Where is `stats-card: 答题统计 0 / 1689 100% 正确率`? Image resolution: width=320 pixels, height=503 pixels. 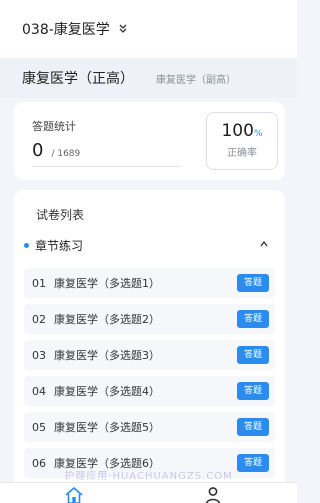
stats-card: 答题统计 0 / 1689 100% 正确率 is located at coordinates (149, 141).